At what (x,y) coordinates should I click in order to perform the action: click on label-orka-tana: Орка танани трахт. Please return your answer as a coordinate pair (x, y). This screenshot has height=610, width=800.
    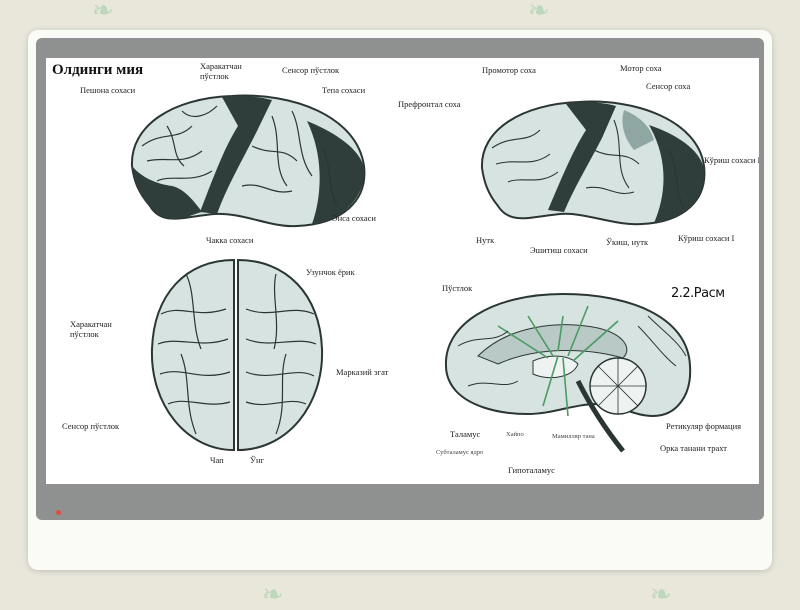
    Looking at the image, I should click on (694, 448).